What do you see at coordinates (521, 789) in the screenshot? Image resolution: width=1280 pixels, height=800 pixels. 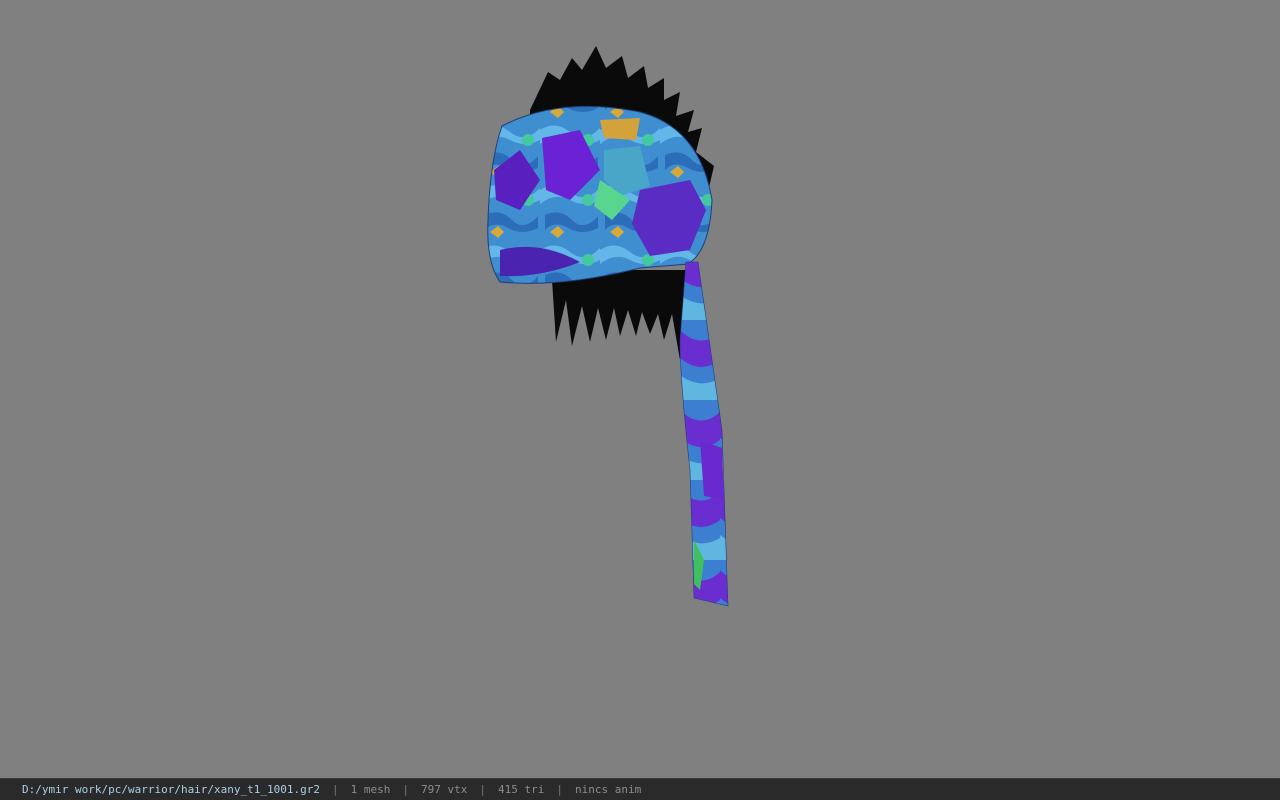 I see `triangle-count: 415 tri` at bounding box center [521, 789].